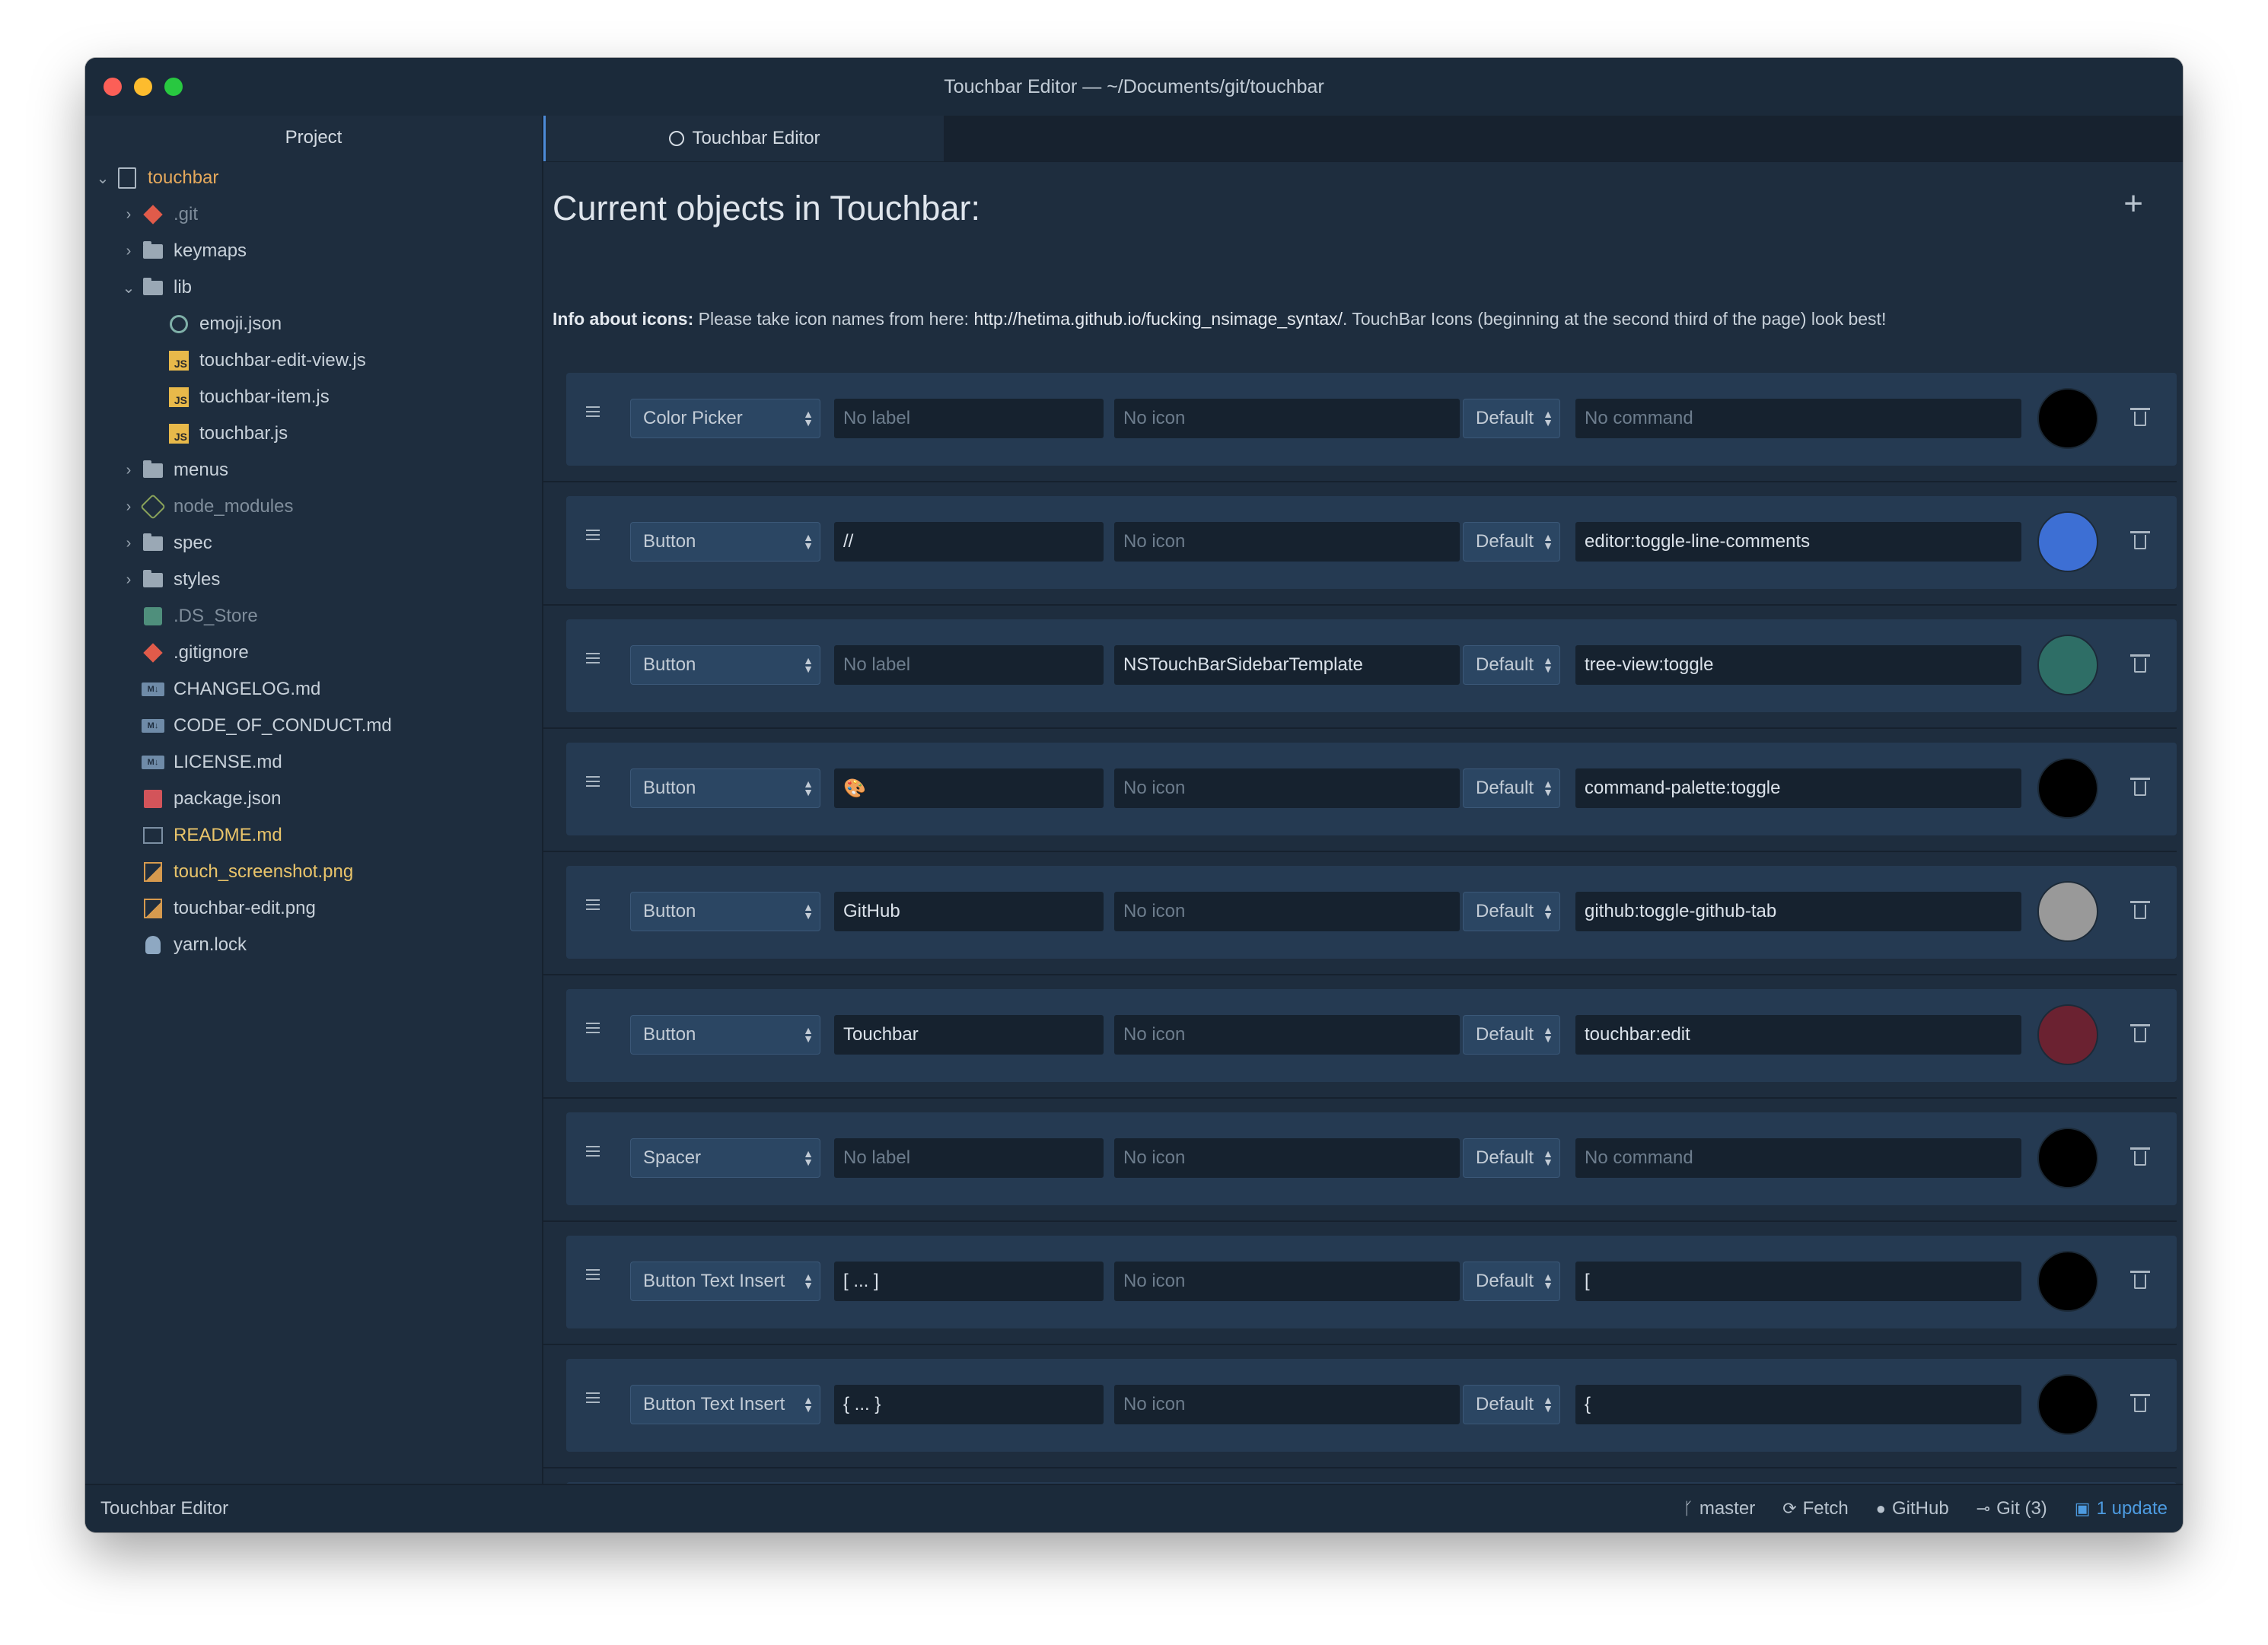 The height and width of the screenshot is (1645, 2268). Describe the element at coordinates (969, 1281) in the screenshot. I see `label-input: [ ... ]` at that location.